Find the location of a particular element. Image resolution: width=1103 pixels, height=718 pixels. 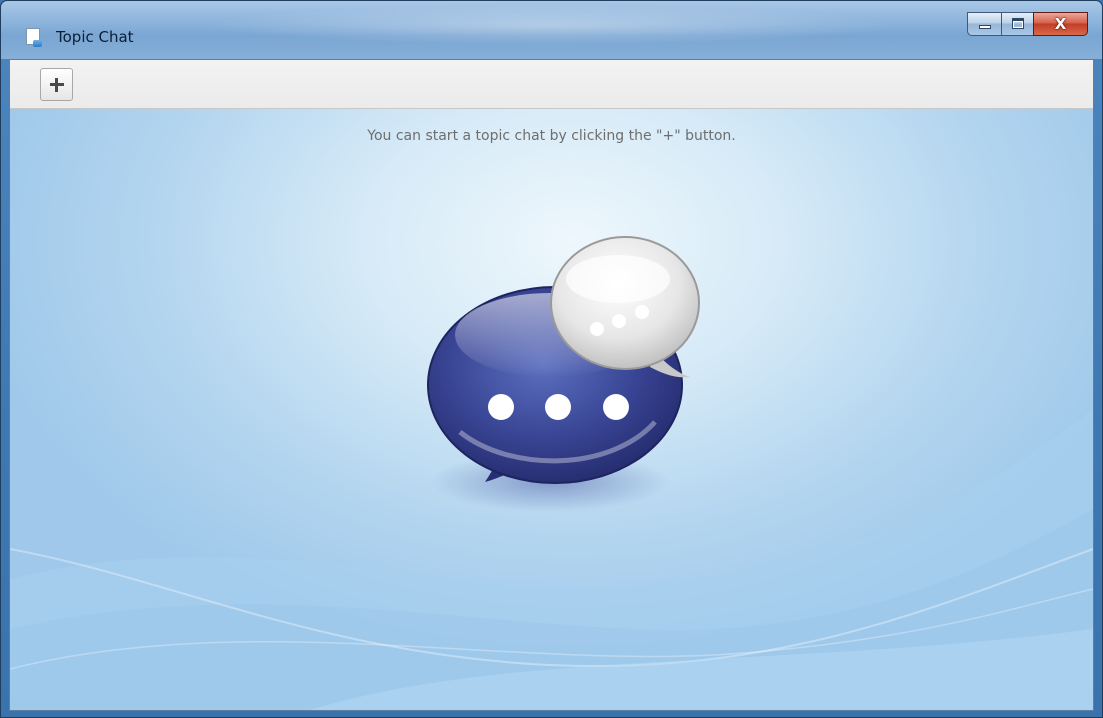

close-icon: X is located at coordinates (1060, 24).